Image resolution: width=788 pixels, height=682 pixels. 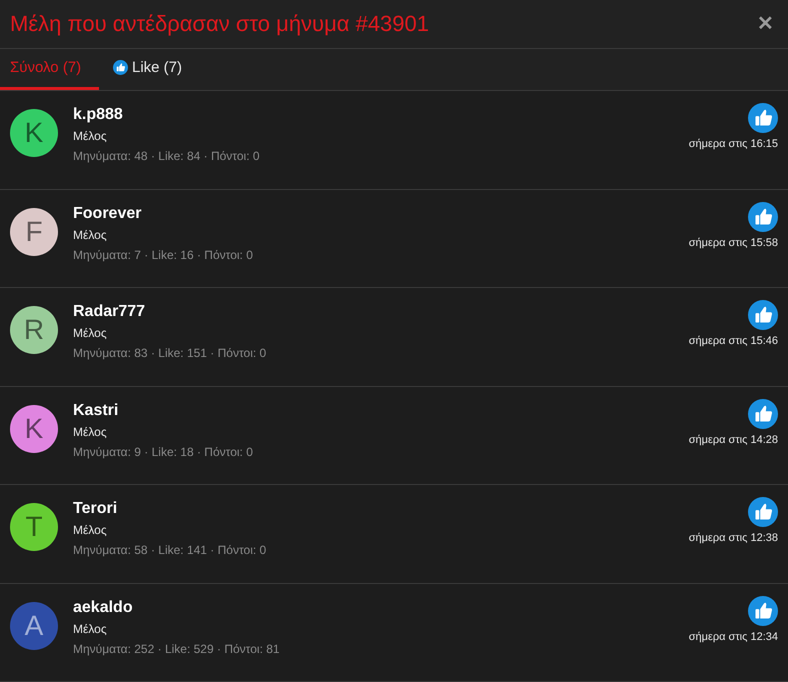 I want to click on member-stats: Μηνύματα: 9 · Like: 18 · Πόντοι: 0, so click(x=163, y=452).